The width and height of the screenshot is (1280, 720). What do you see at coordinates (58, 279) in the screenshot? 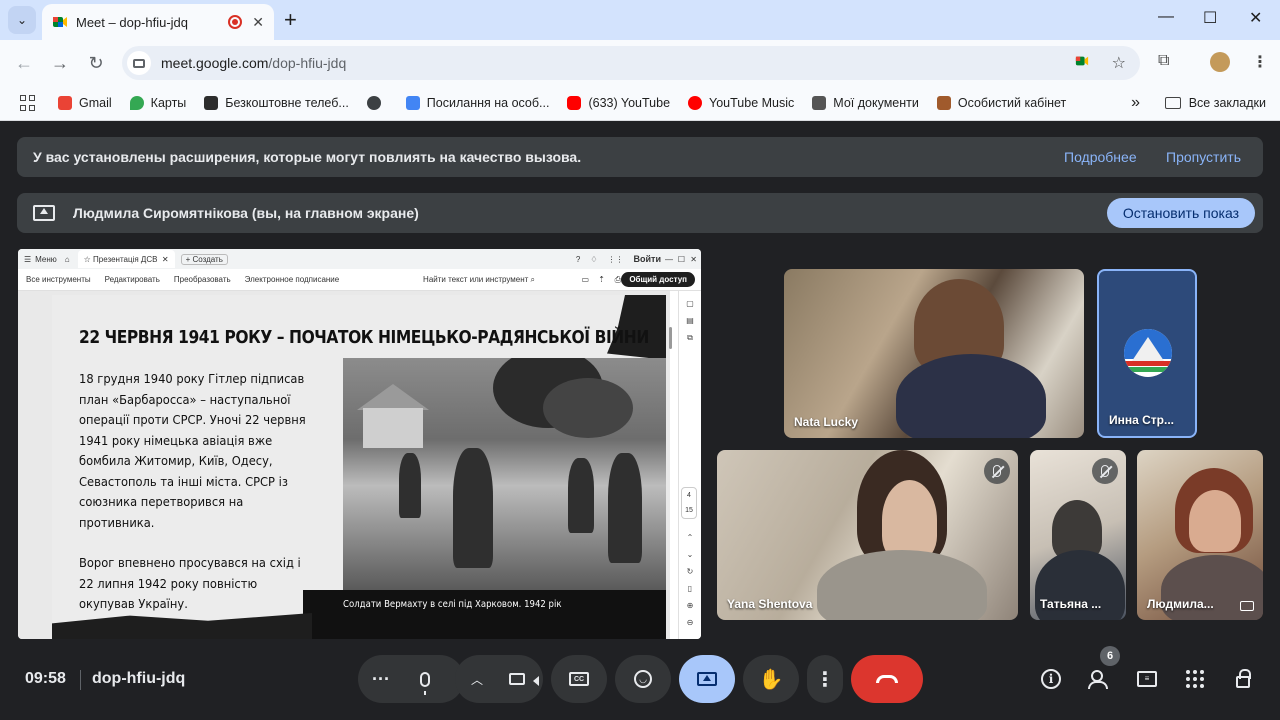
I see `pdf-tool-all: Все инструменты` at bounding box center [58, 279].